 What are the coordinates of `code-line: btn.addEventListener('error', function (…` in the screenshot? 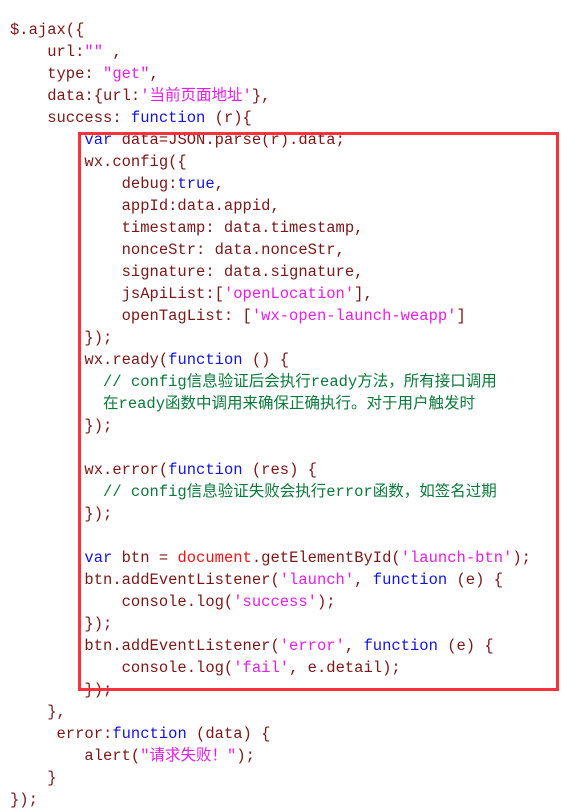 It's located at (288, 646).